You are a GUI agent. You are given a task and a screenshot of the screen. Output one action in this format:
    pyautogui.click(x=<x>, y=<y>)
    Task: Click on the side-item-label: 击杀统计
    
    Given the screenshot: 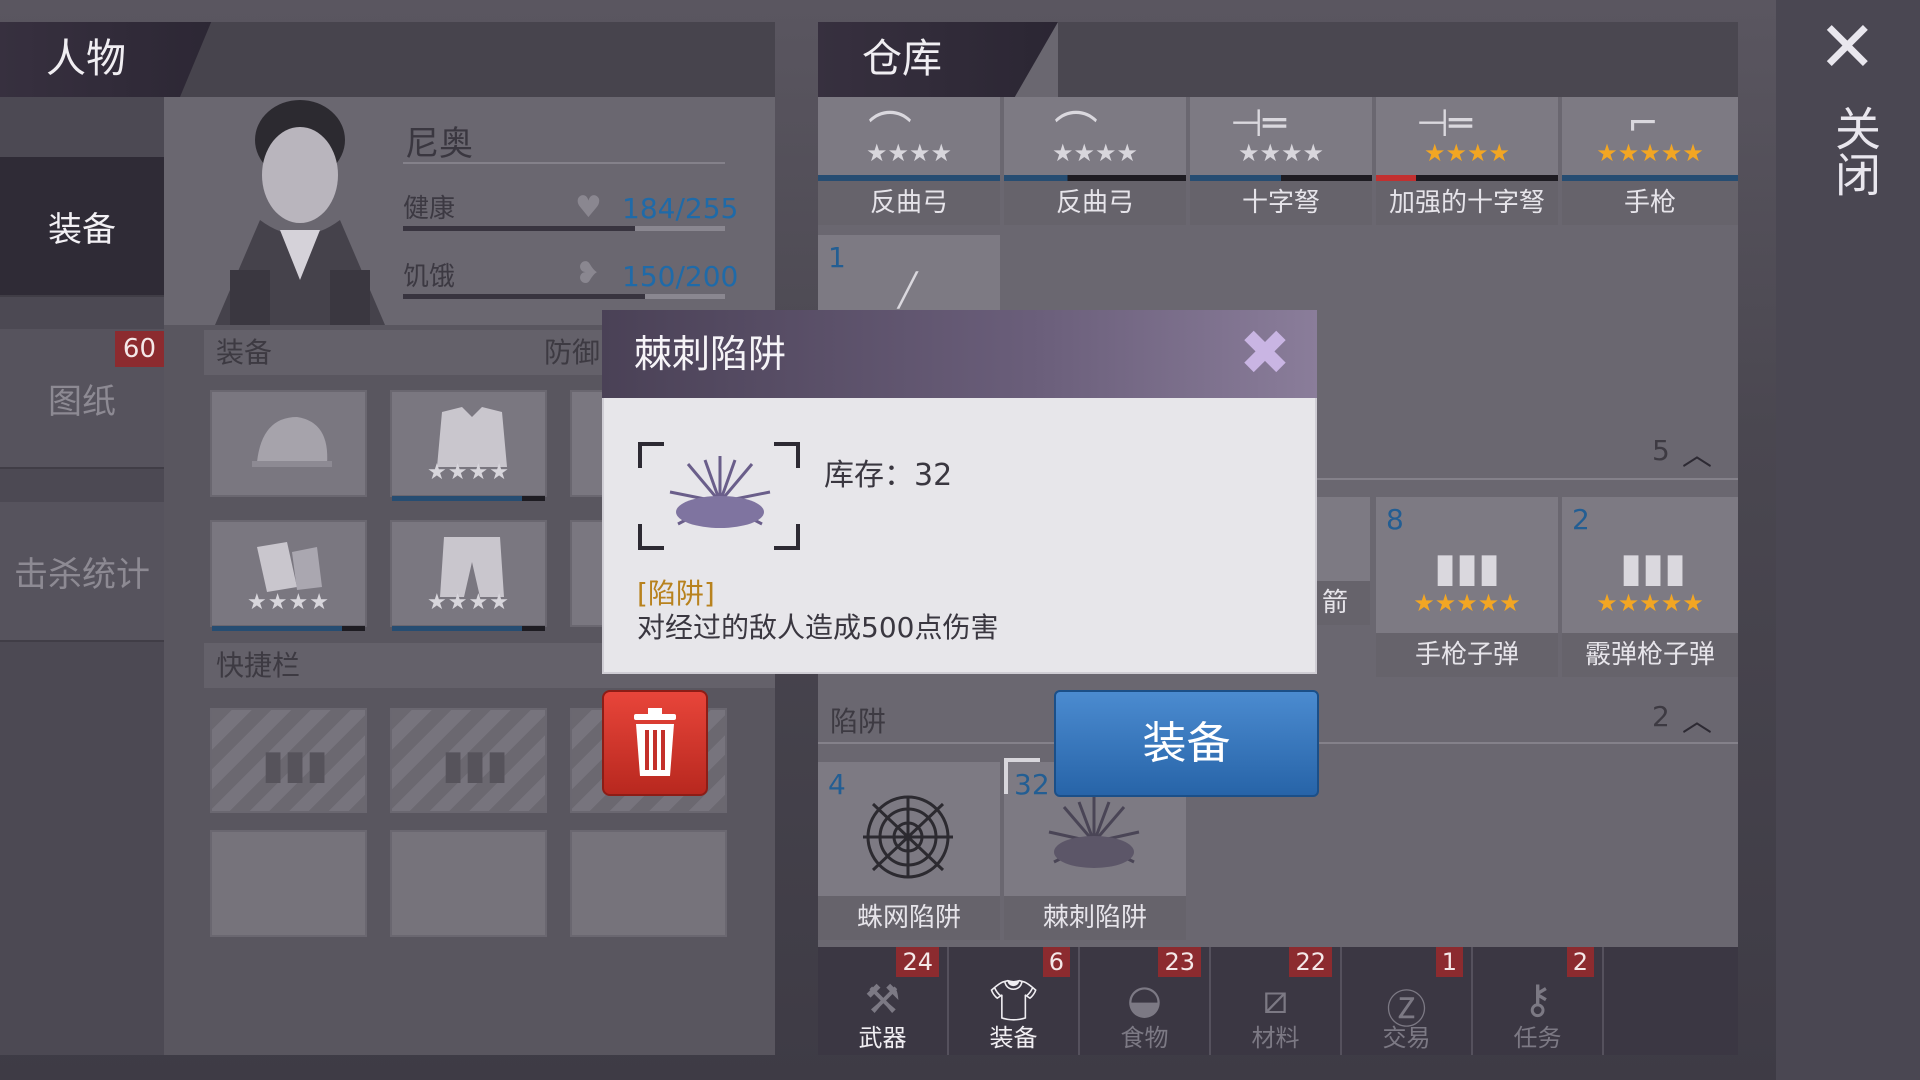 What is the action you would take?
    pyautogui.click(x=82, y=574)
    